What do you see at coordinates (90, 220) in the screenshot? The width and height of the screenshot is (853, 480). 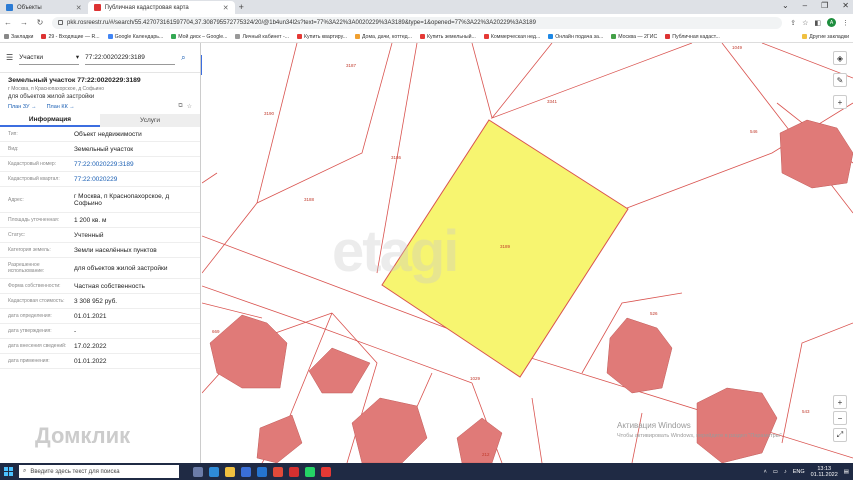 I see `property-value: 1 200 кв. м` at bounding box center [90, 220].